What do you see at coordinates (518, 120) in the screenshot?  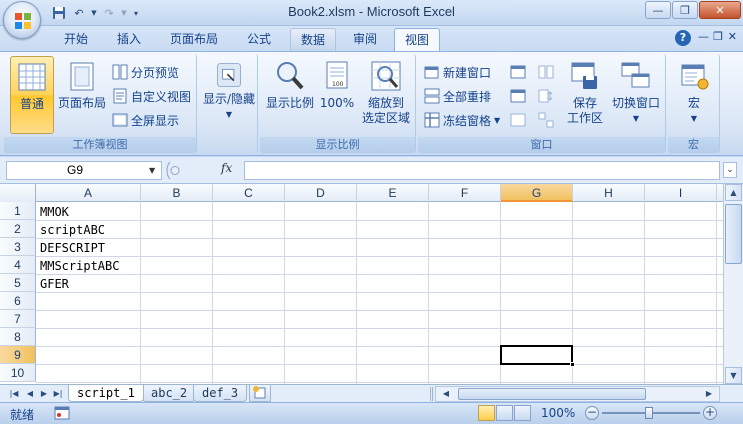 I see `unhide-window-button` at bounding box center [518, 120].